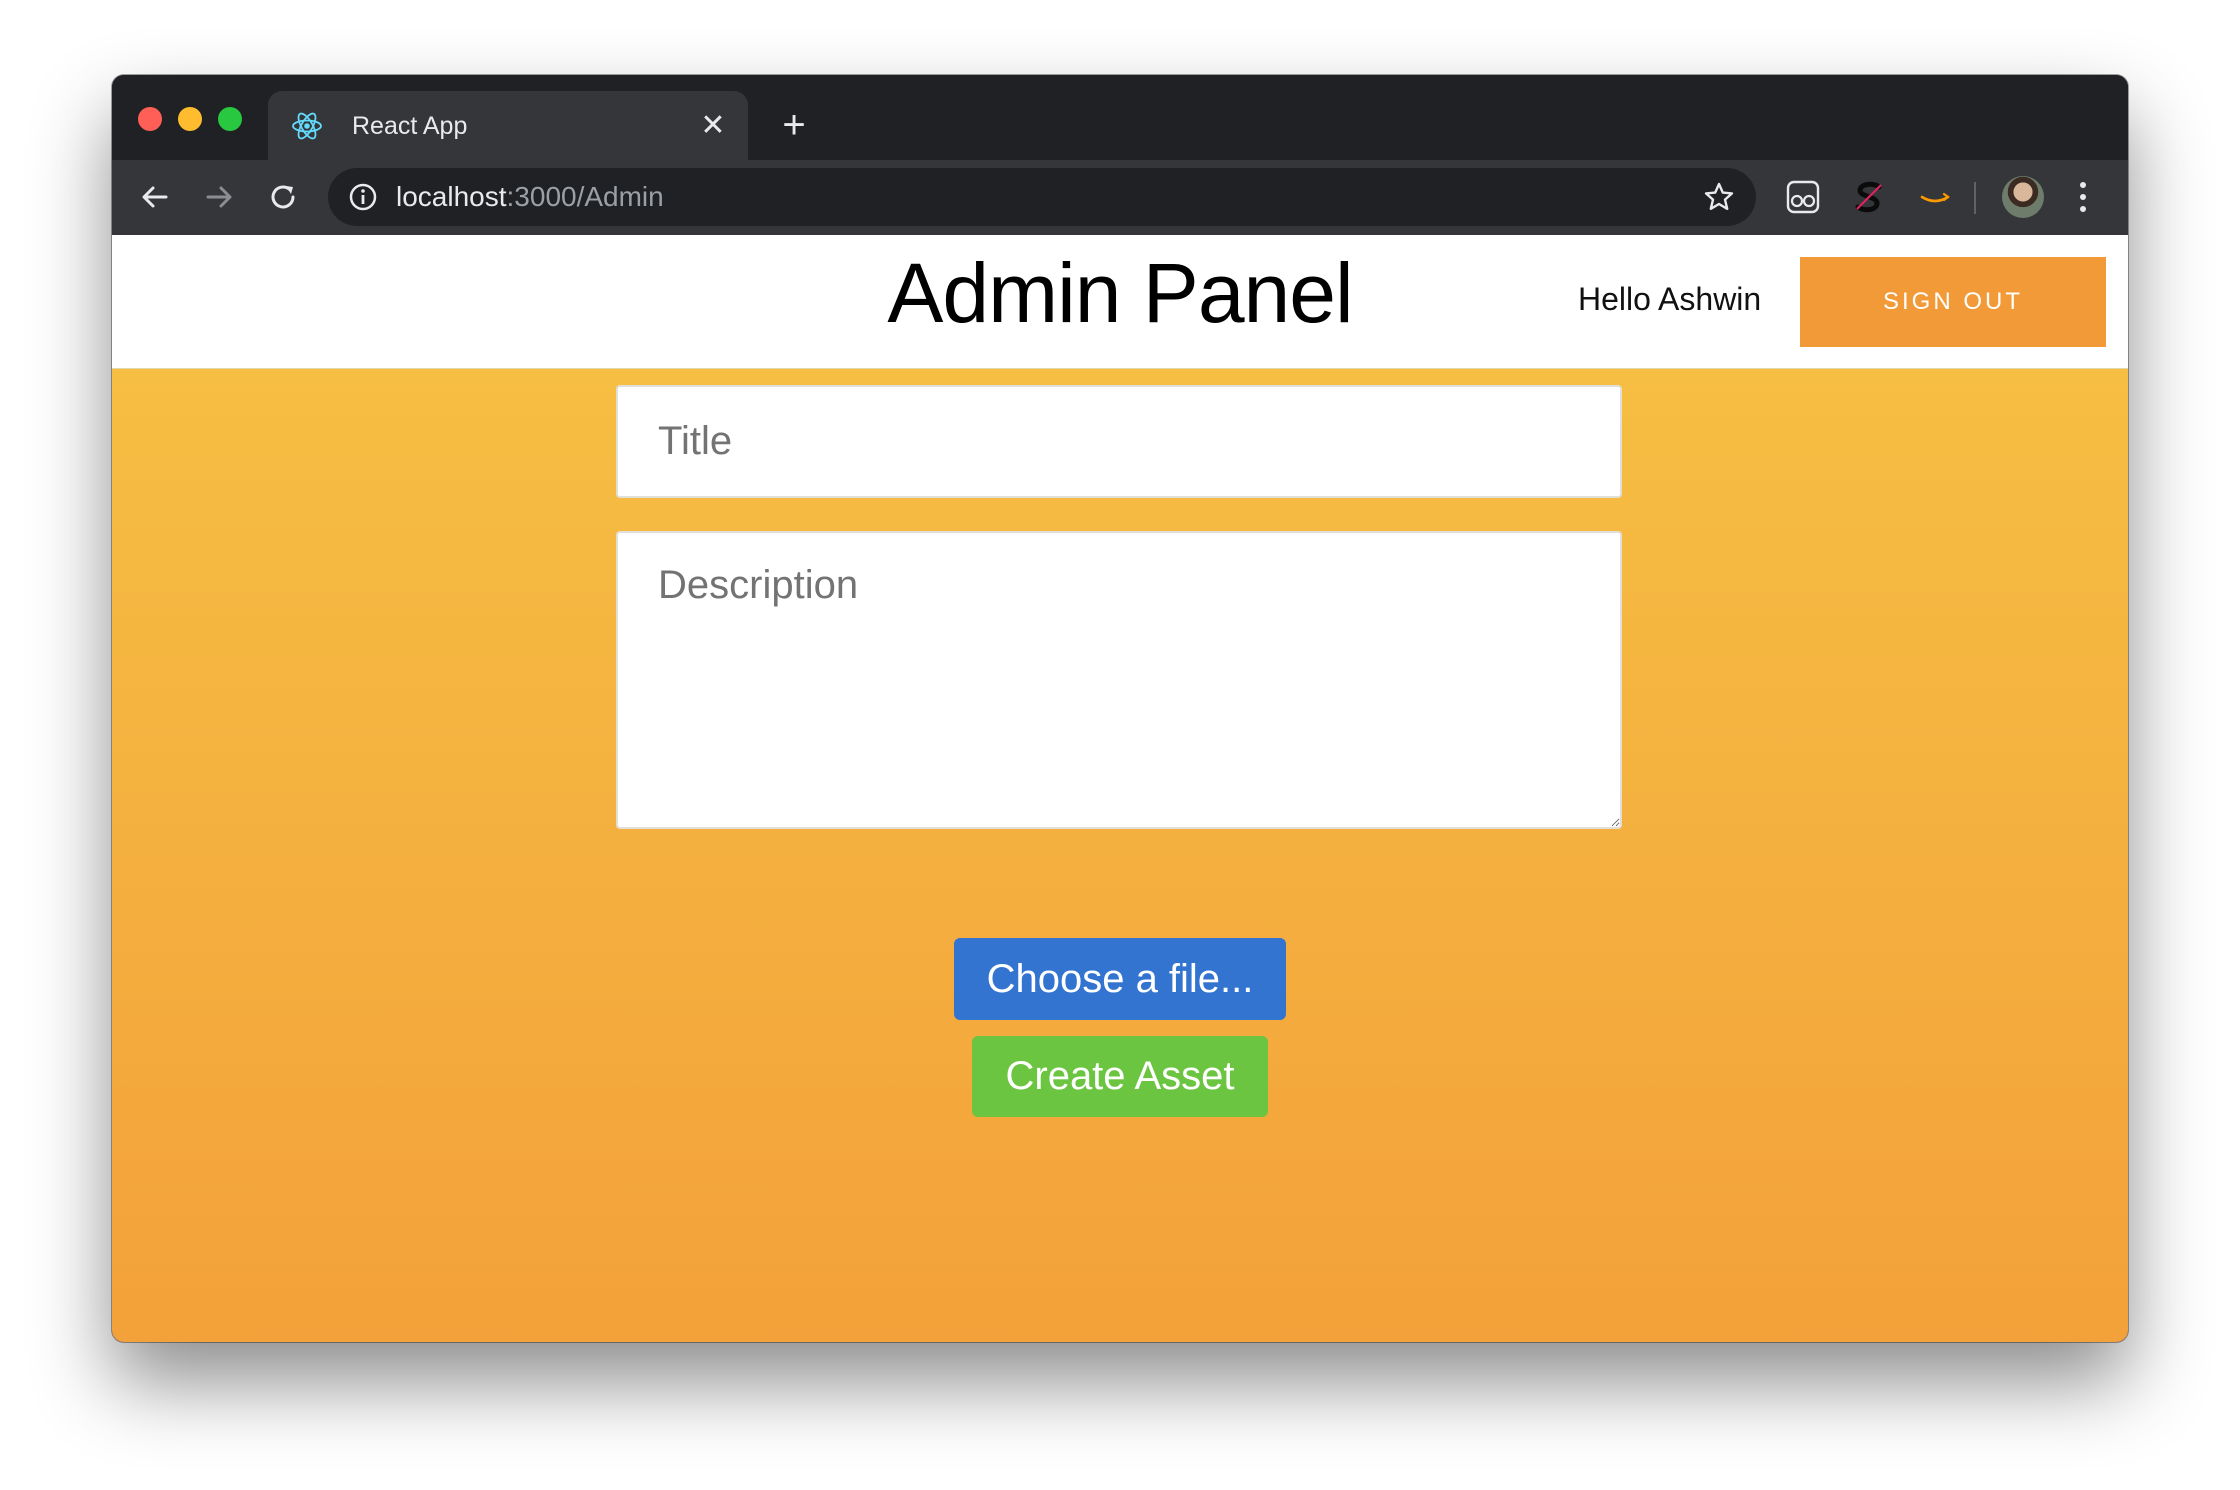  Describe the element at coordinates (1120, 117) in the screenshot. I see `tab-strip: React App ✕ +` at that location.